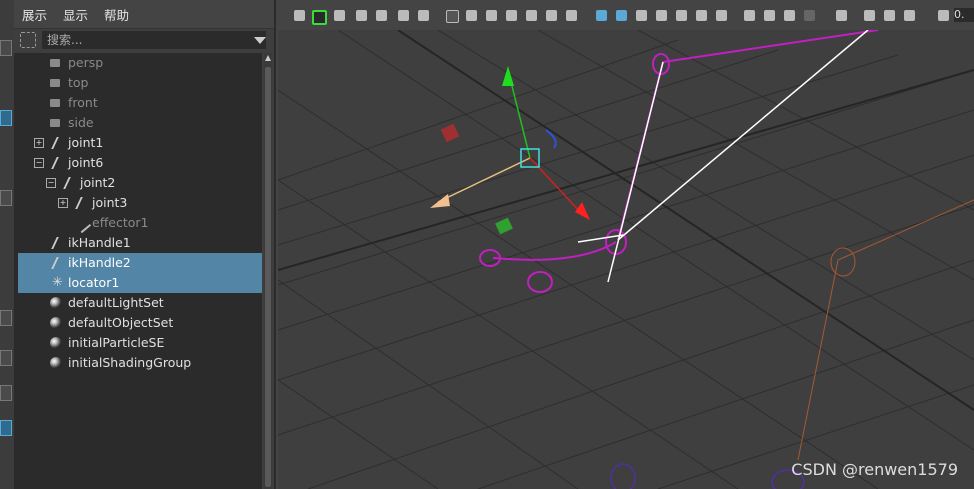  I want to click on ik-handle-segment, so click(600, 238).